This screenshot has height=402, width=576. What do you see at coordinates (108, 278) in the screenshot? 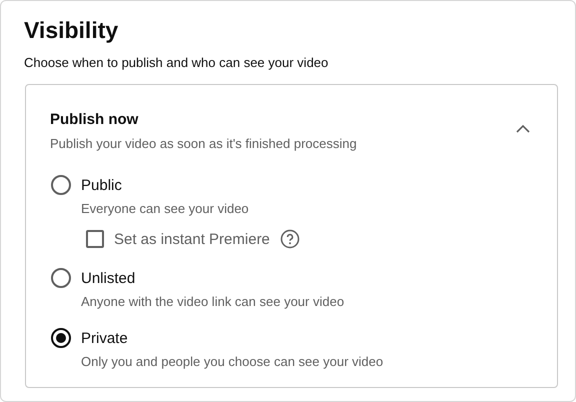
I see `option-label: Unlisted` at bounding box center [108, 278].